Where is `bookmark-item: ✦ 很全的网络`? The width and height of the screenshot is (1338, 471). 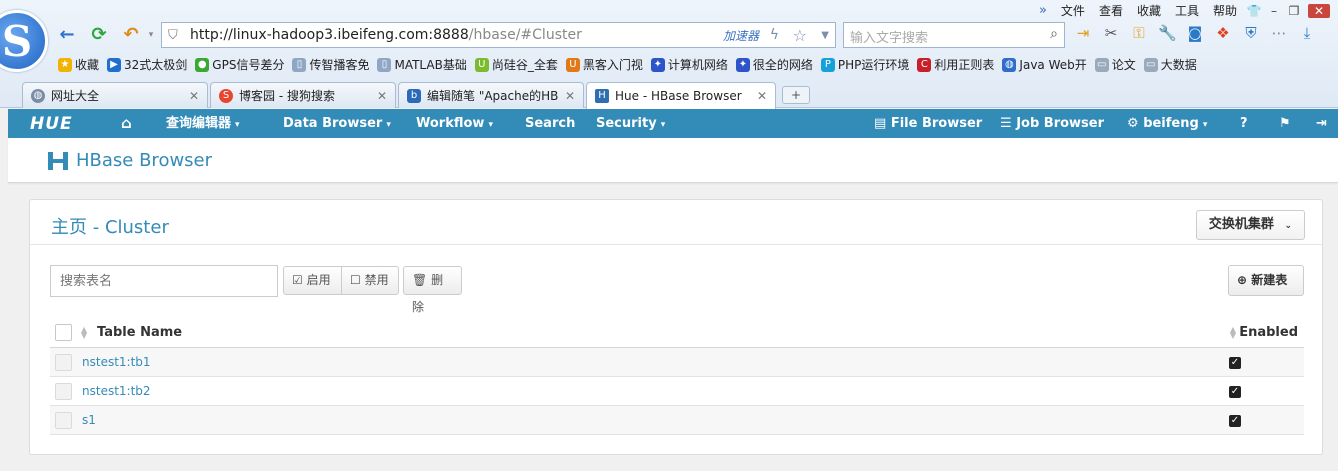 bookmark-item: ✦ 很全的网络 is located at coordinates (774, 64).